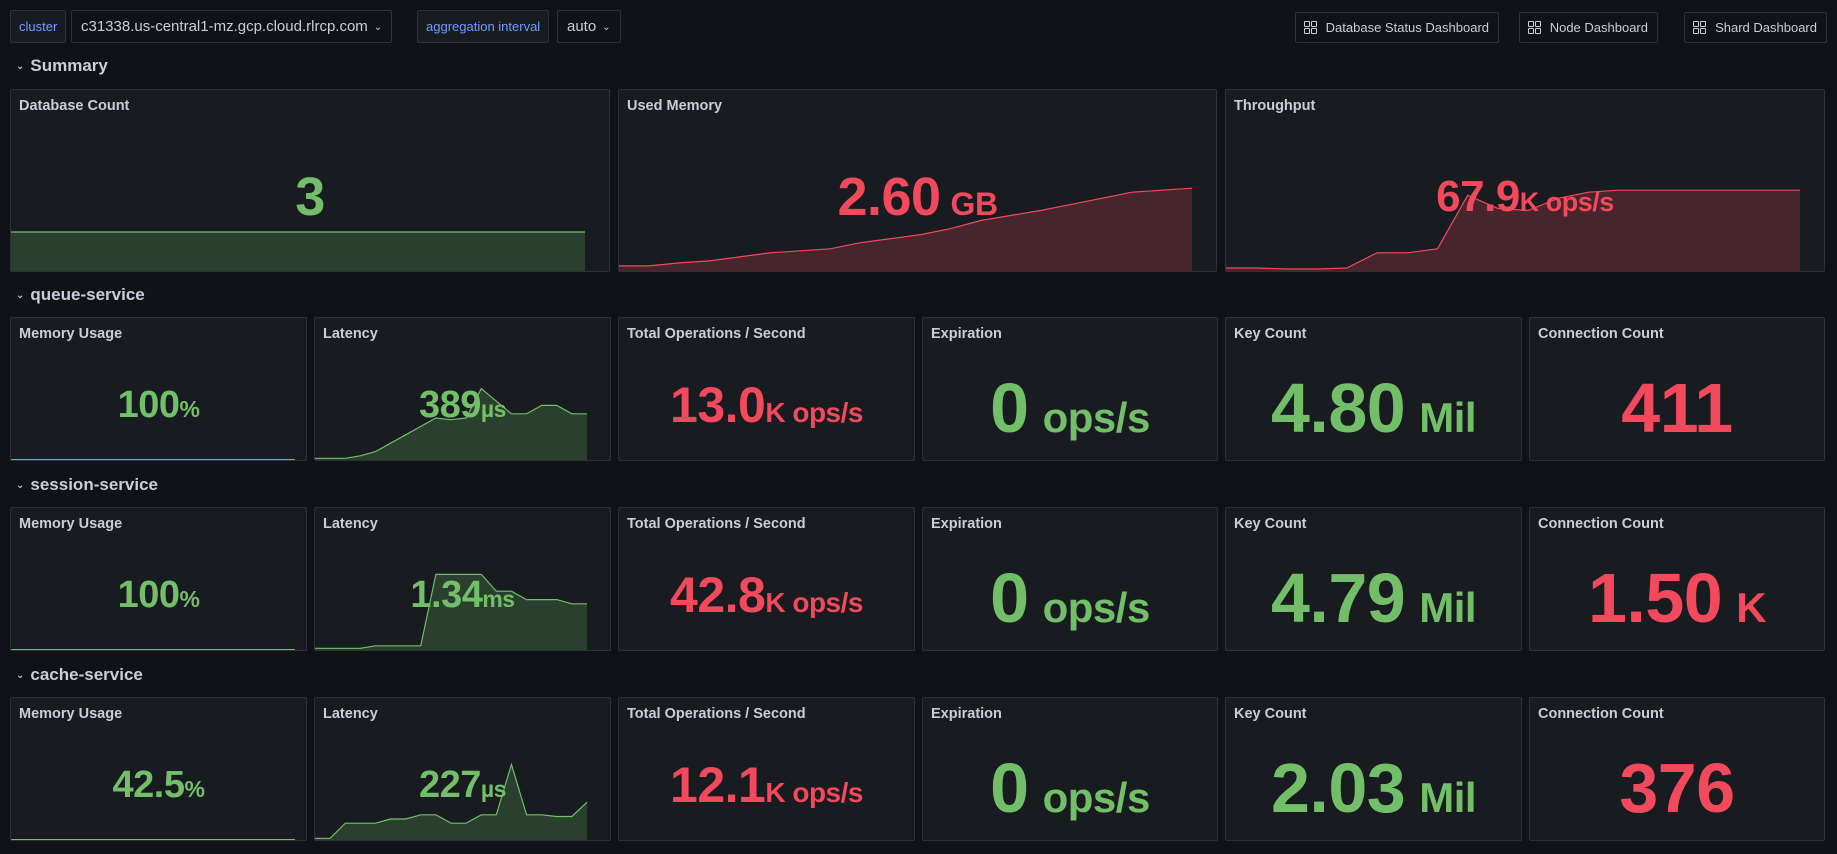  I want to click on panel-title: Connection Count, so click(1601, 714).